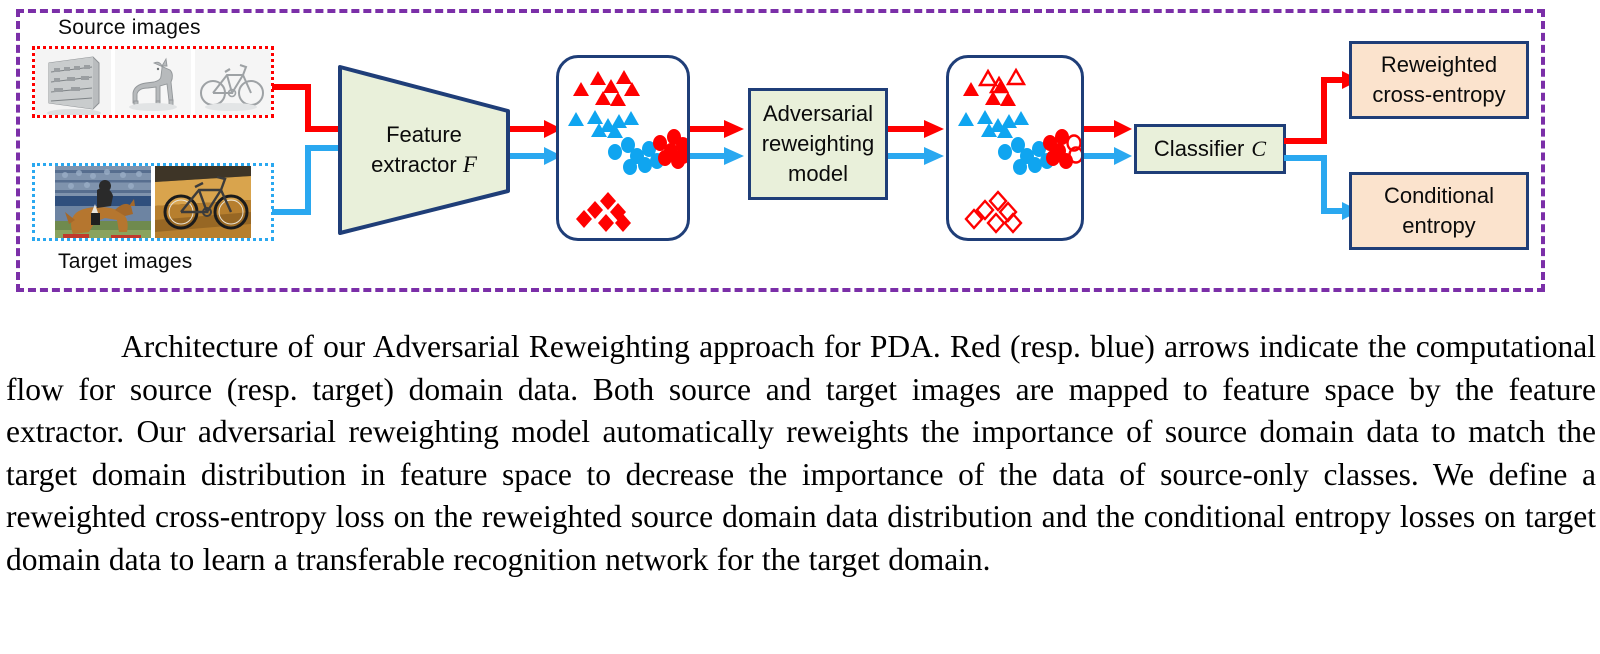 The image size is (1600, 654). I want to click on classifier-box: Classifier C, so click(1210, 149).